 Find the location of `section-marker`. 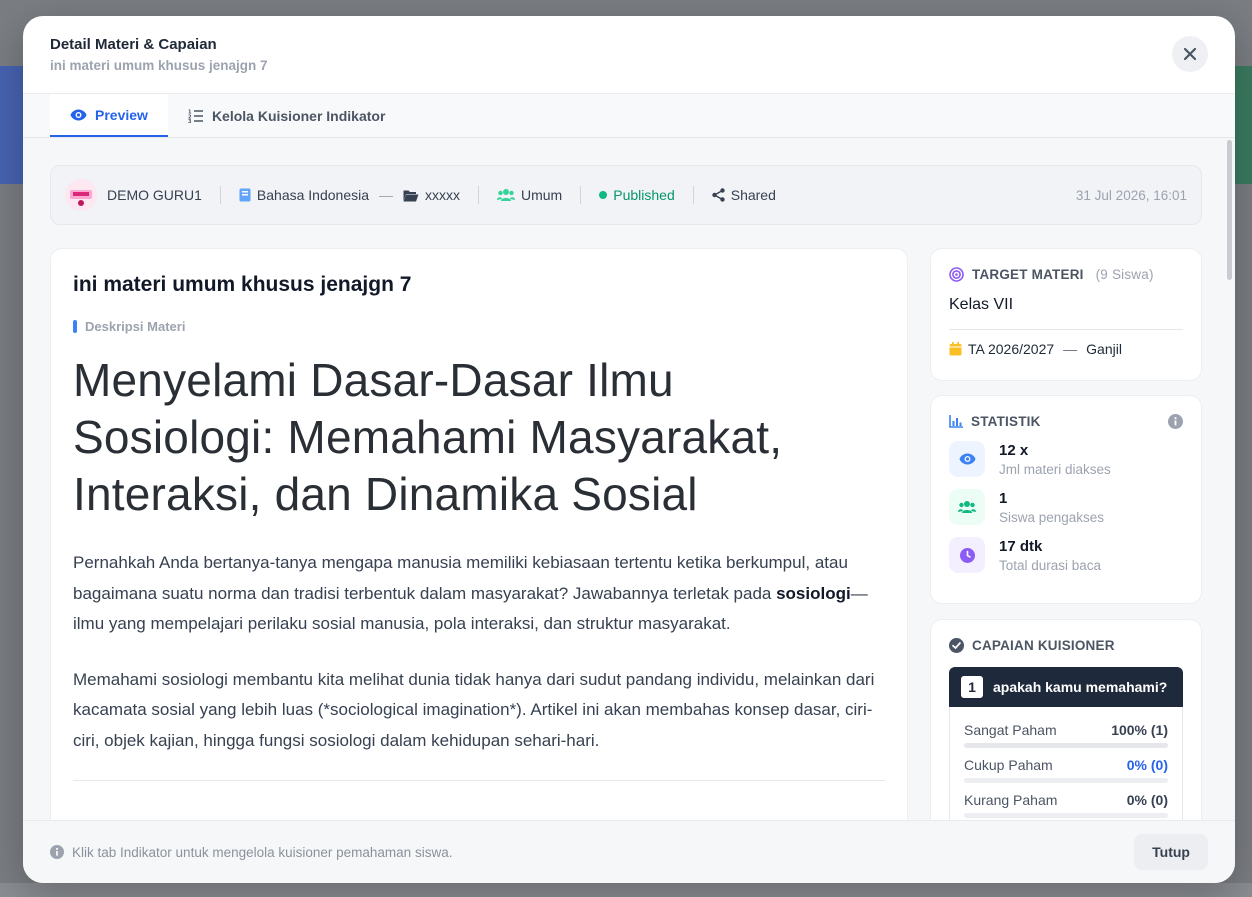

section-marker is located at coordinates (75, 326).